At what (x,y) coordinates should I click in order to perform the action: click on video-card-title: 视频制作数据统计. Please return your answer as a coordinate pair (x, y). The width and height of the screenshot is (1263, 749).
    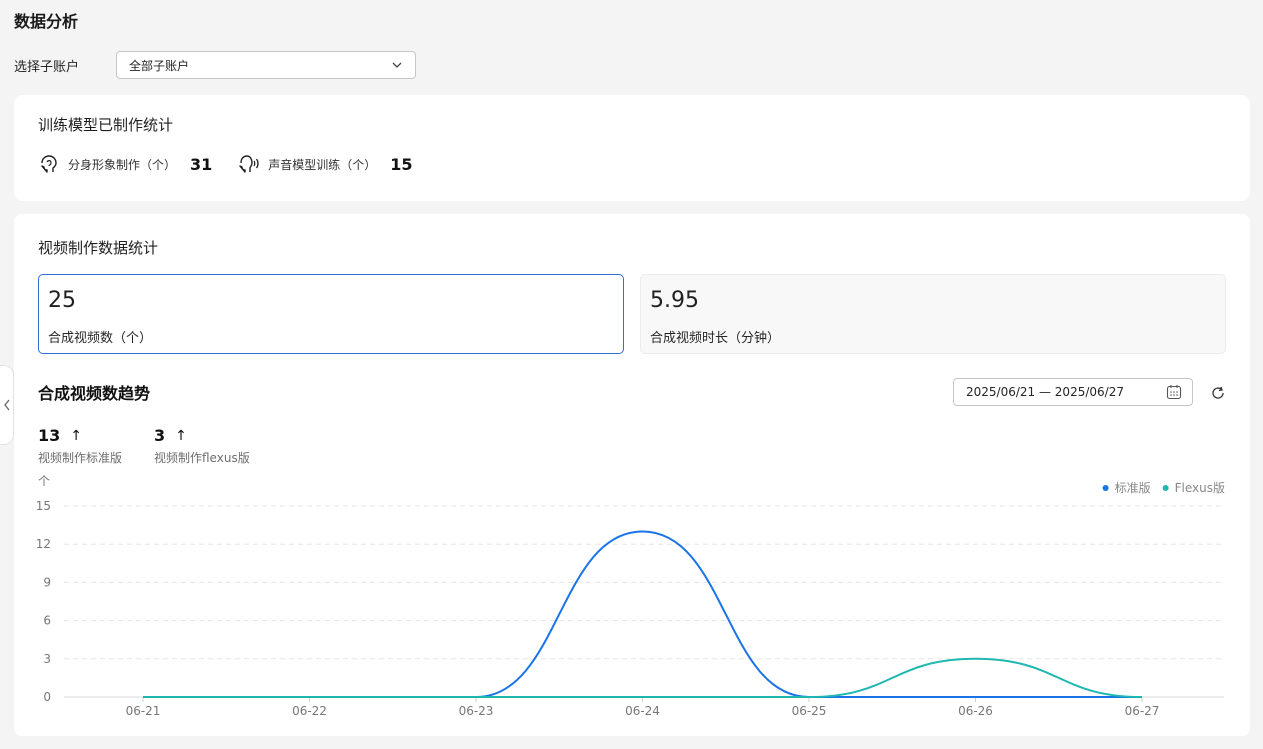
    Looking at the image, I should click on (98, 248).